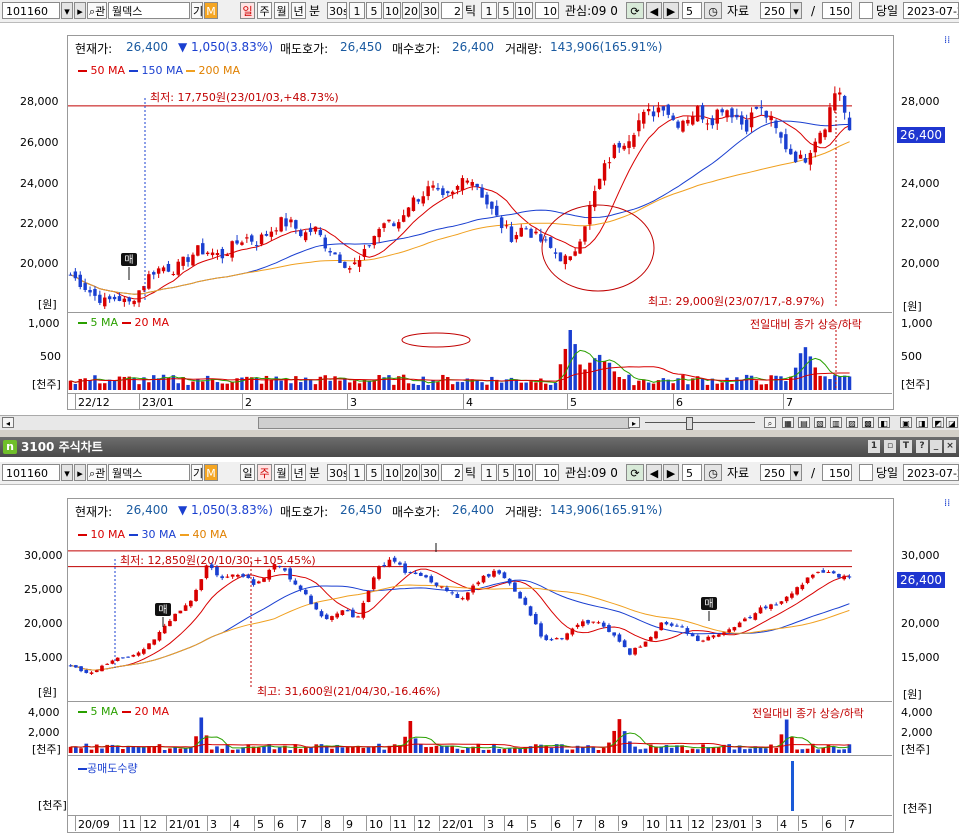 This screenshot has width=959, height=837. I want to click on tool4-icon: ▥, so click(836, 422).